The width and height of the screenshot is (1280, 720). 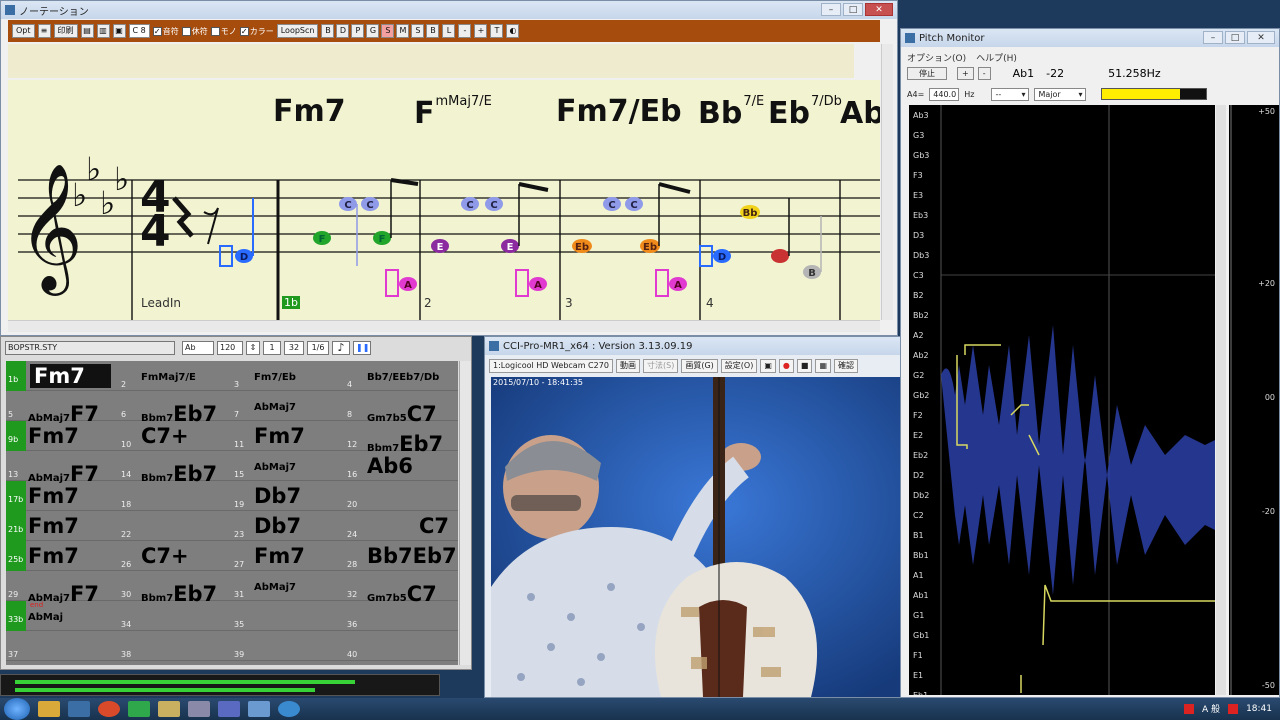 What do you see at coordinates (62, 376) in the screenshot?
I see `grid-cell: 1b Fm7` at bounding box center [62, 376].